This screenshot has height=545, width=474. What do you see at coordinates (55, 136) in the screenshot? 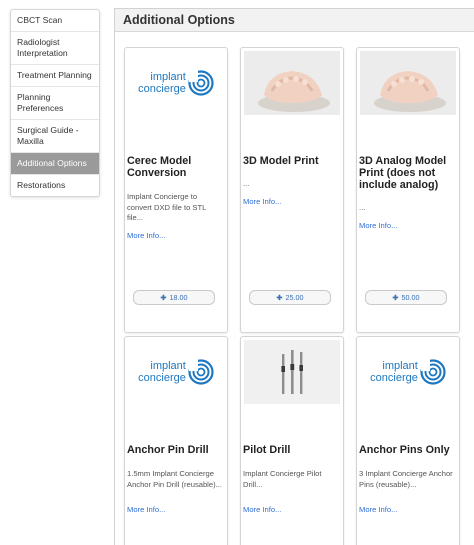
I see `sidebar-item-surgical-guide-maxilla: Surgical Guide - Maxilla` at bounding box center [55, 136].